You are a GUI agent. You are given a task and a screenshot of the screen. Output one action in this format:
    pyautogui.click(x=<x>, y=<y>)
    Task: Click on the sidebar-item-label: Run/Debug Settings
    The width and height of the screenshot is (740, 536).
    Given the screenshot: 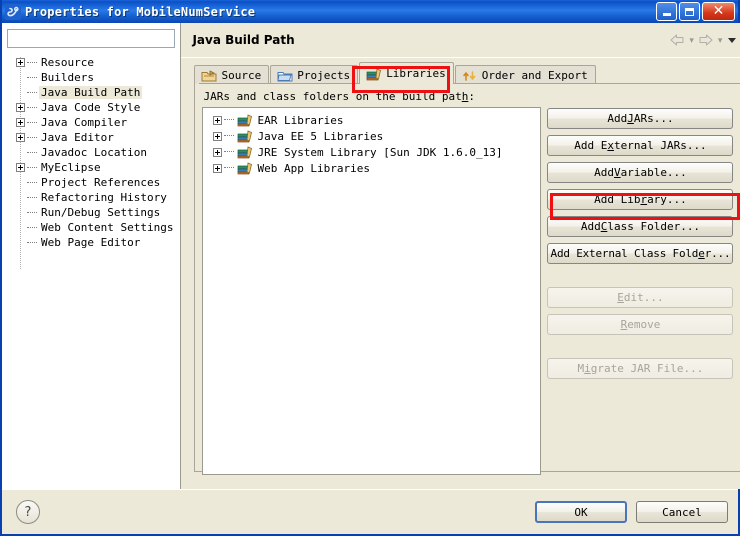 What is the action you would take?
    pyautogui.click(x=101, y=212)
    